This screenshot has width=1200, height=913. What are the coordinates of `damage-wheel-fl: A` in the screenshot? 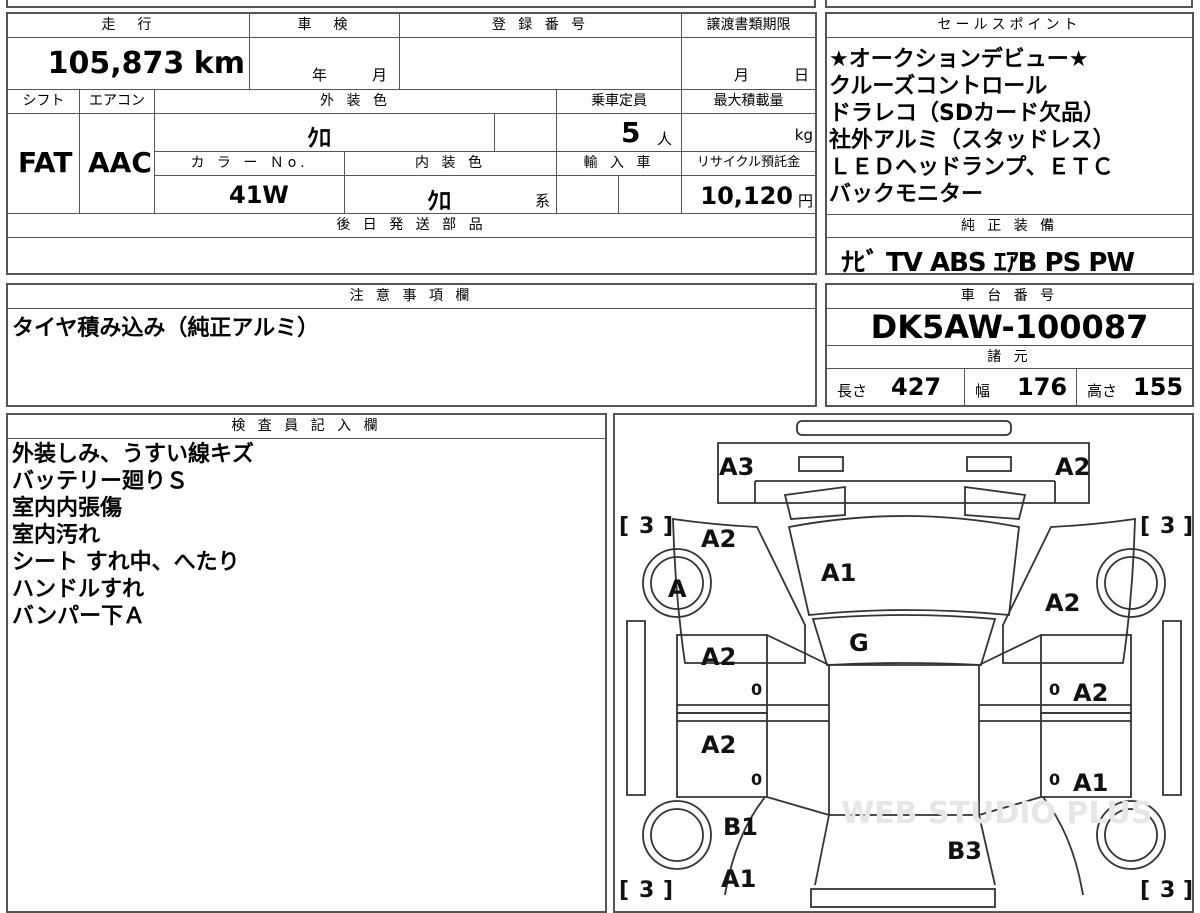 It's located at (677, 589).